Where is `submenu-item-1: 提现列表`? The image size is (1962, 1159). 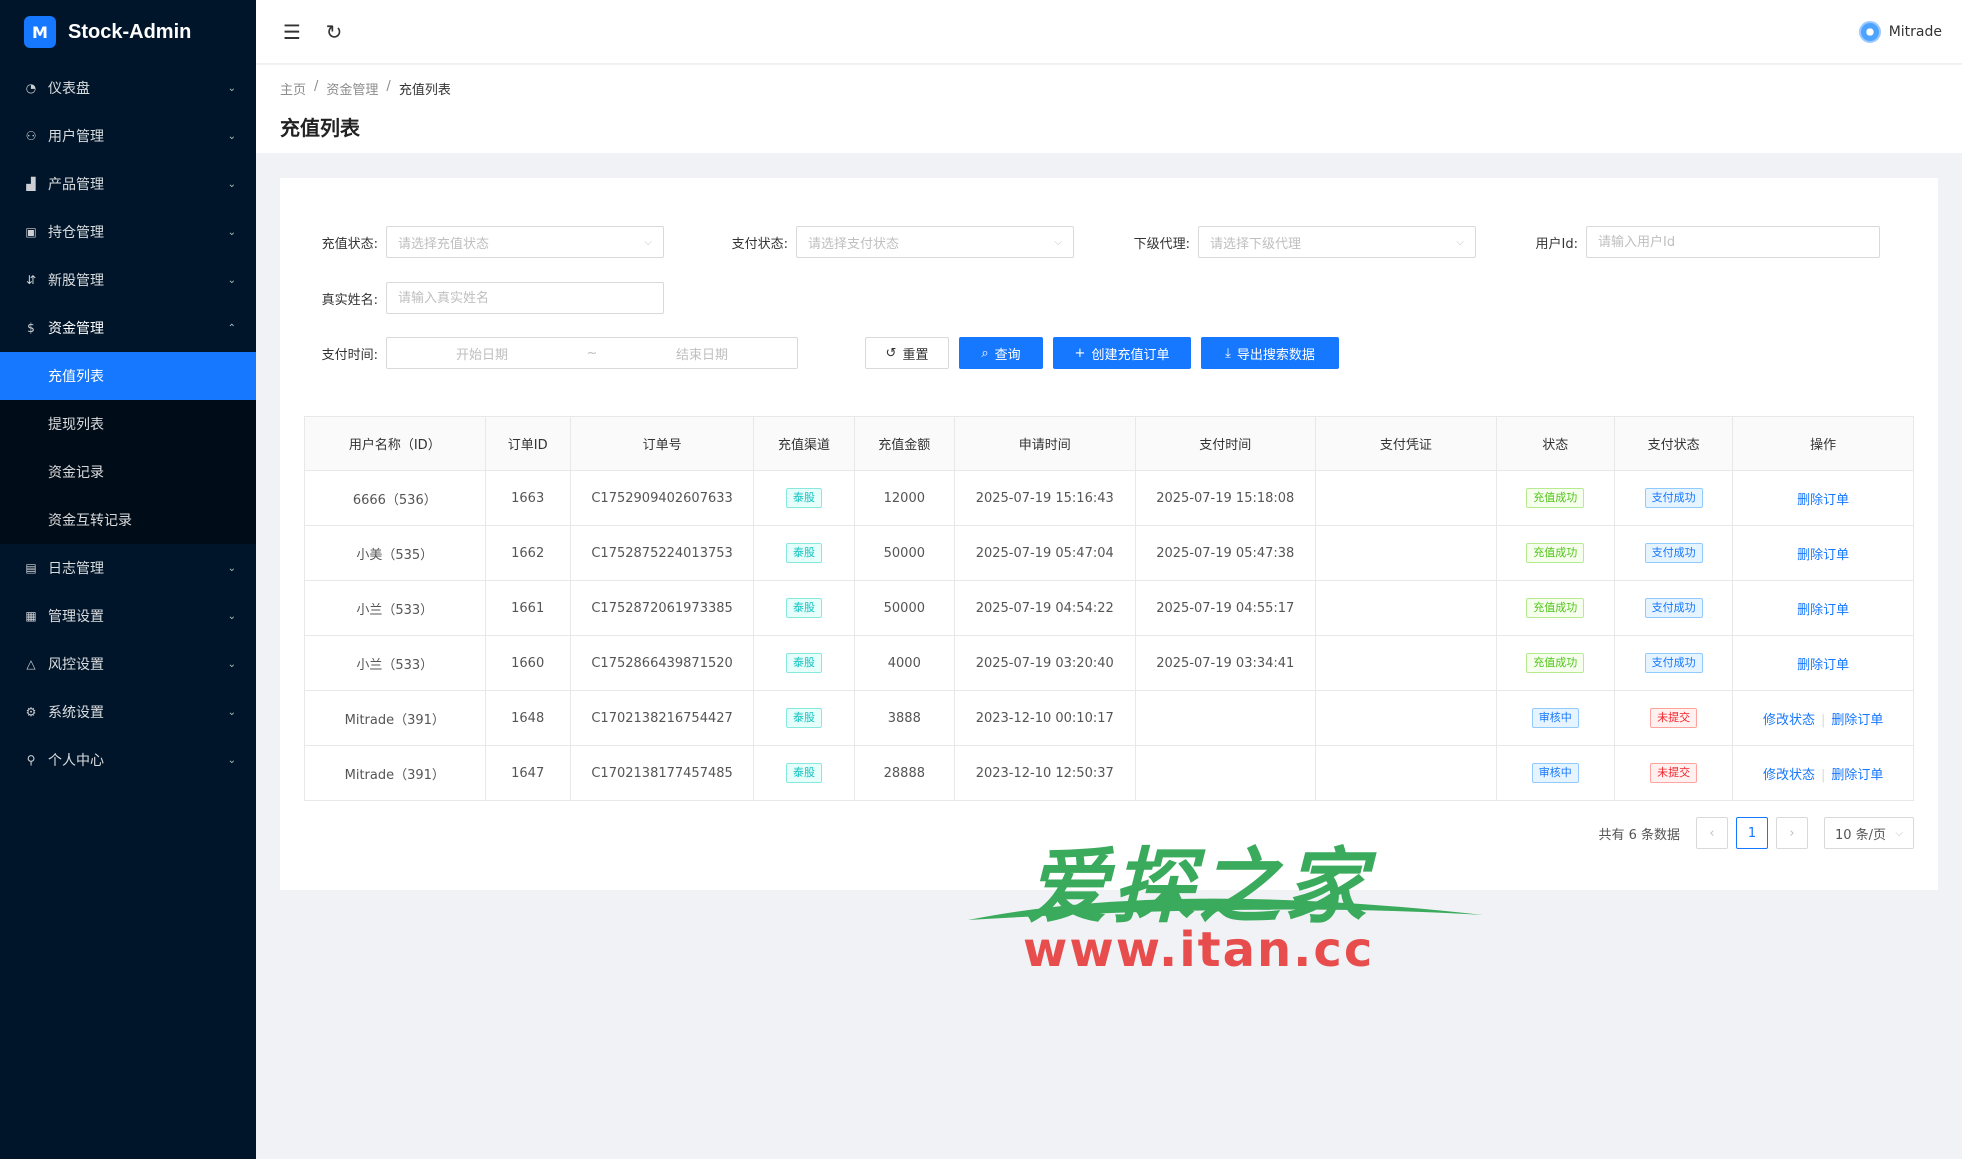 submenu-item-1: 提现列表 is located at coordinates (128, 424).